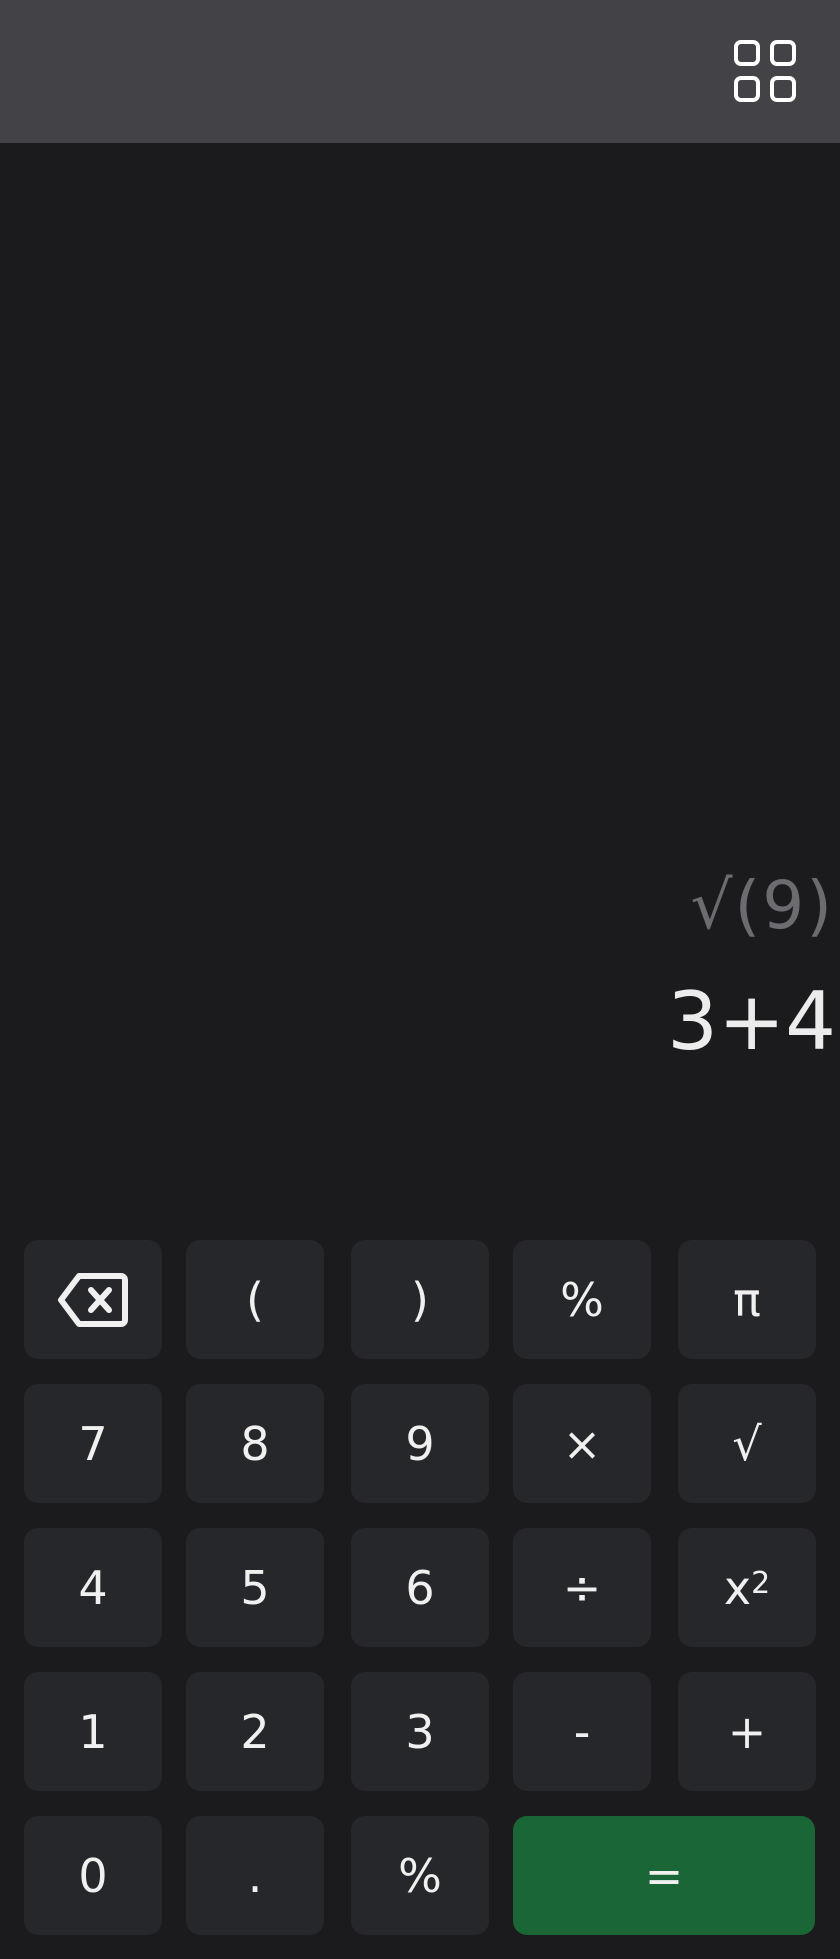 The width and height of the screenshot is (840, 1959). I want to click on decimal-point-button: ., so click(255, 1875).